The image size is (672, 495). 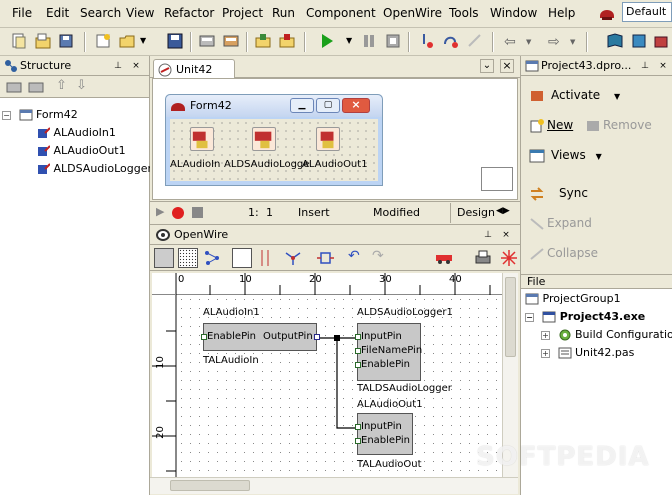 What do you see at coordinates (475, 41) in the screenshot?
I see `run-to-cursor-icon` at bounding box center [475, 41].